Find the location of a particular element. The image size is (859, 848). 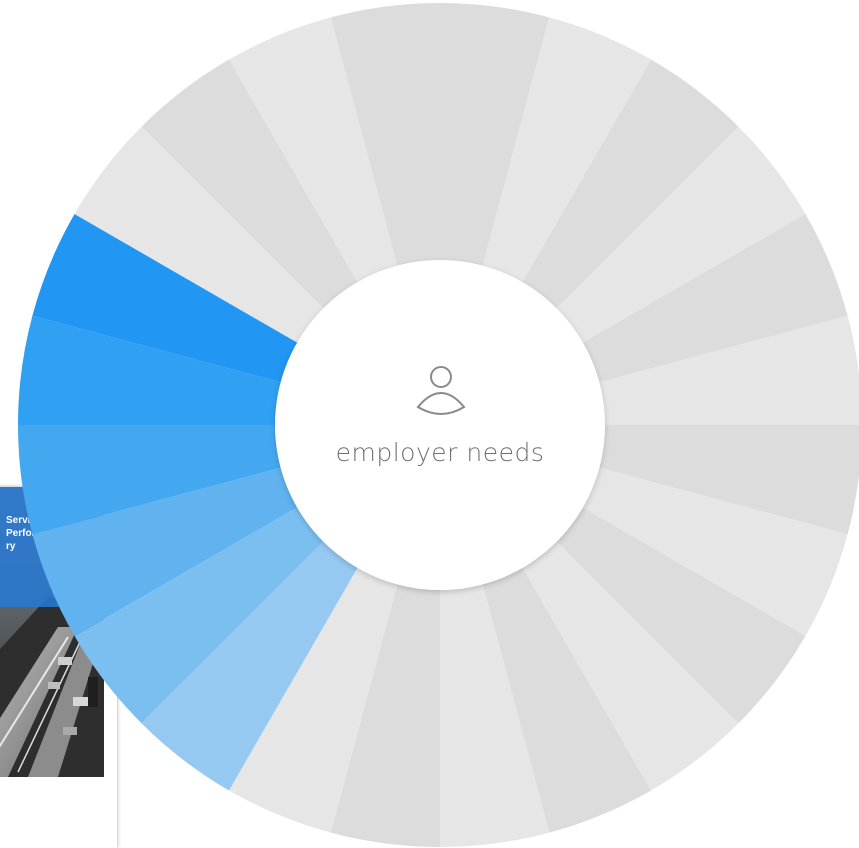

center-label: employer needs is located at coordinates (440, 452).